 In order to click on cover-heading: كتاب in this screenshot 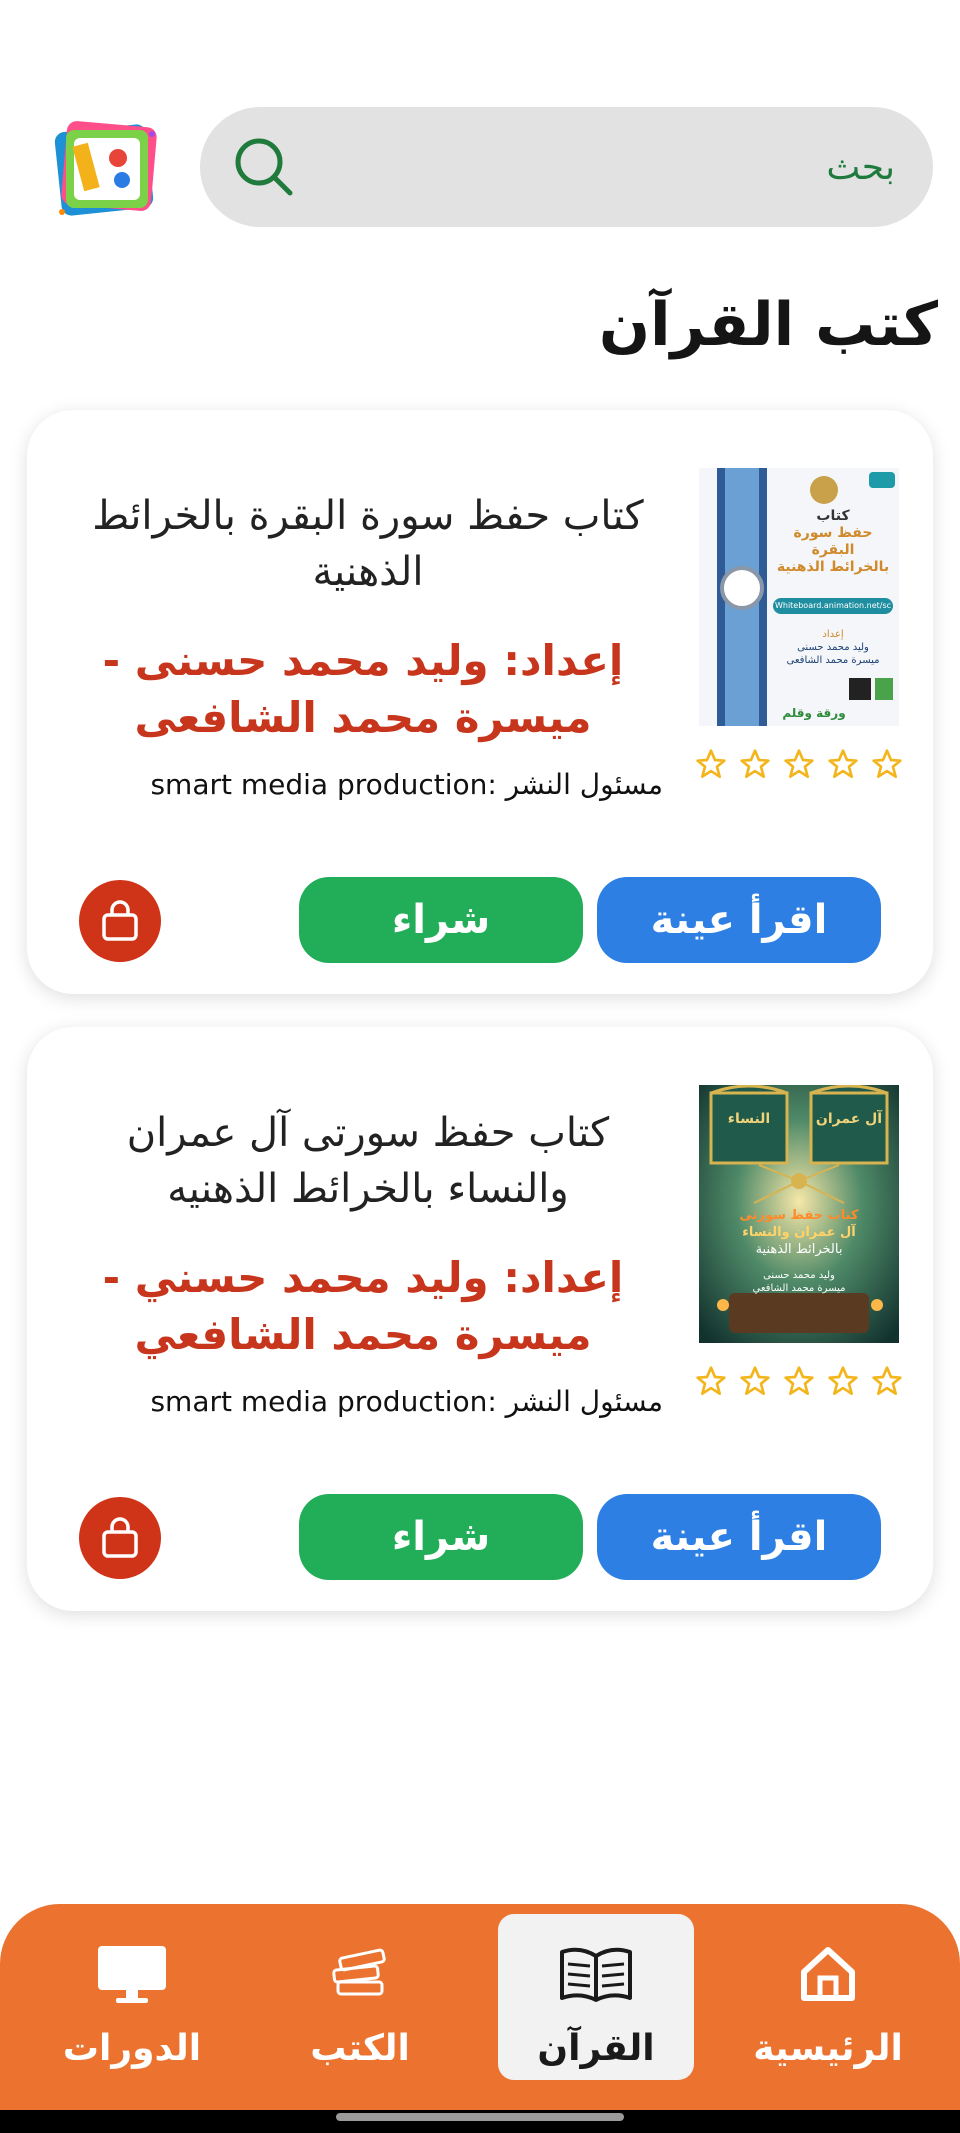, I will do `click(833, 516)`.